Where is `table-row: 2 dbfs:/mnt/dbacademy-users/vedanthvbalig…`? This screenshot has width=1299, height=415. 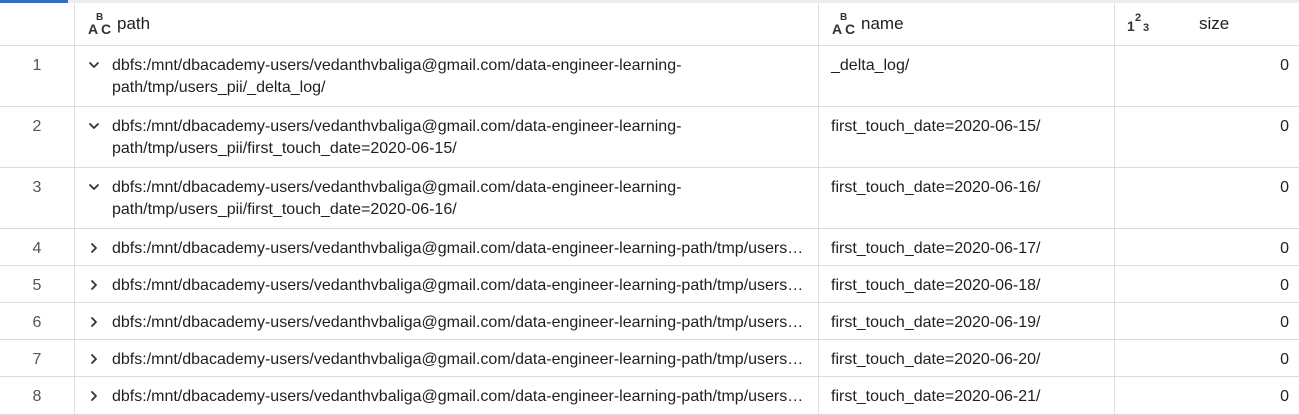
table-row: 2 dbfs:/mnt/dbacademy-users/vedanthvbalig… is located at coordinates (649, 137).